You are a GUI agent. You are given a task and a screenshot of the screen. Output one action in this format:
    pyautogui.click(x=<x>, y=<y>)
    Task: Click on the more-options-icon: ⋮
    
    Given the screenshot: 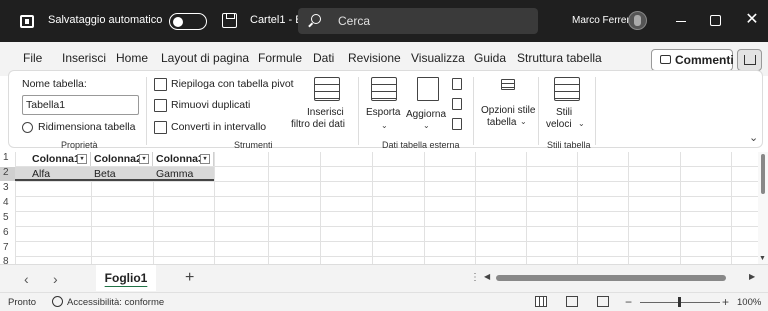 What is the action you would take?
    pyautogui.click(x=475, y=277)
    